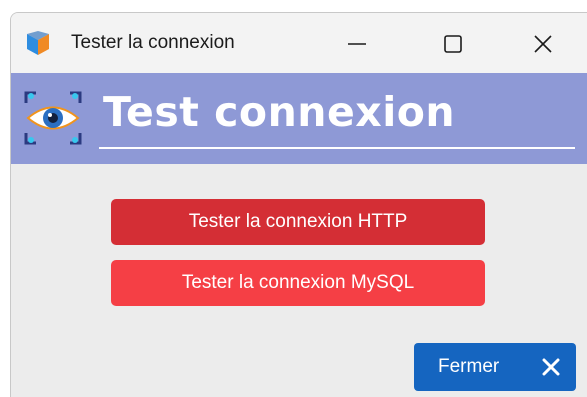  Describe the element at coordinates (53, 118) in the screenshot. I see `eye-icon` at that location.